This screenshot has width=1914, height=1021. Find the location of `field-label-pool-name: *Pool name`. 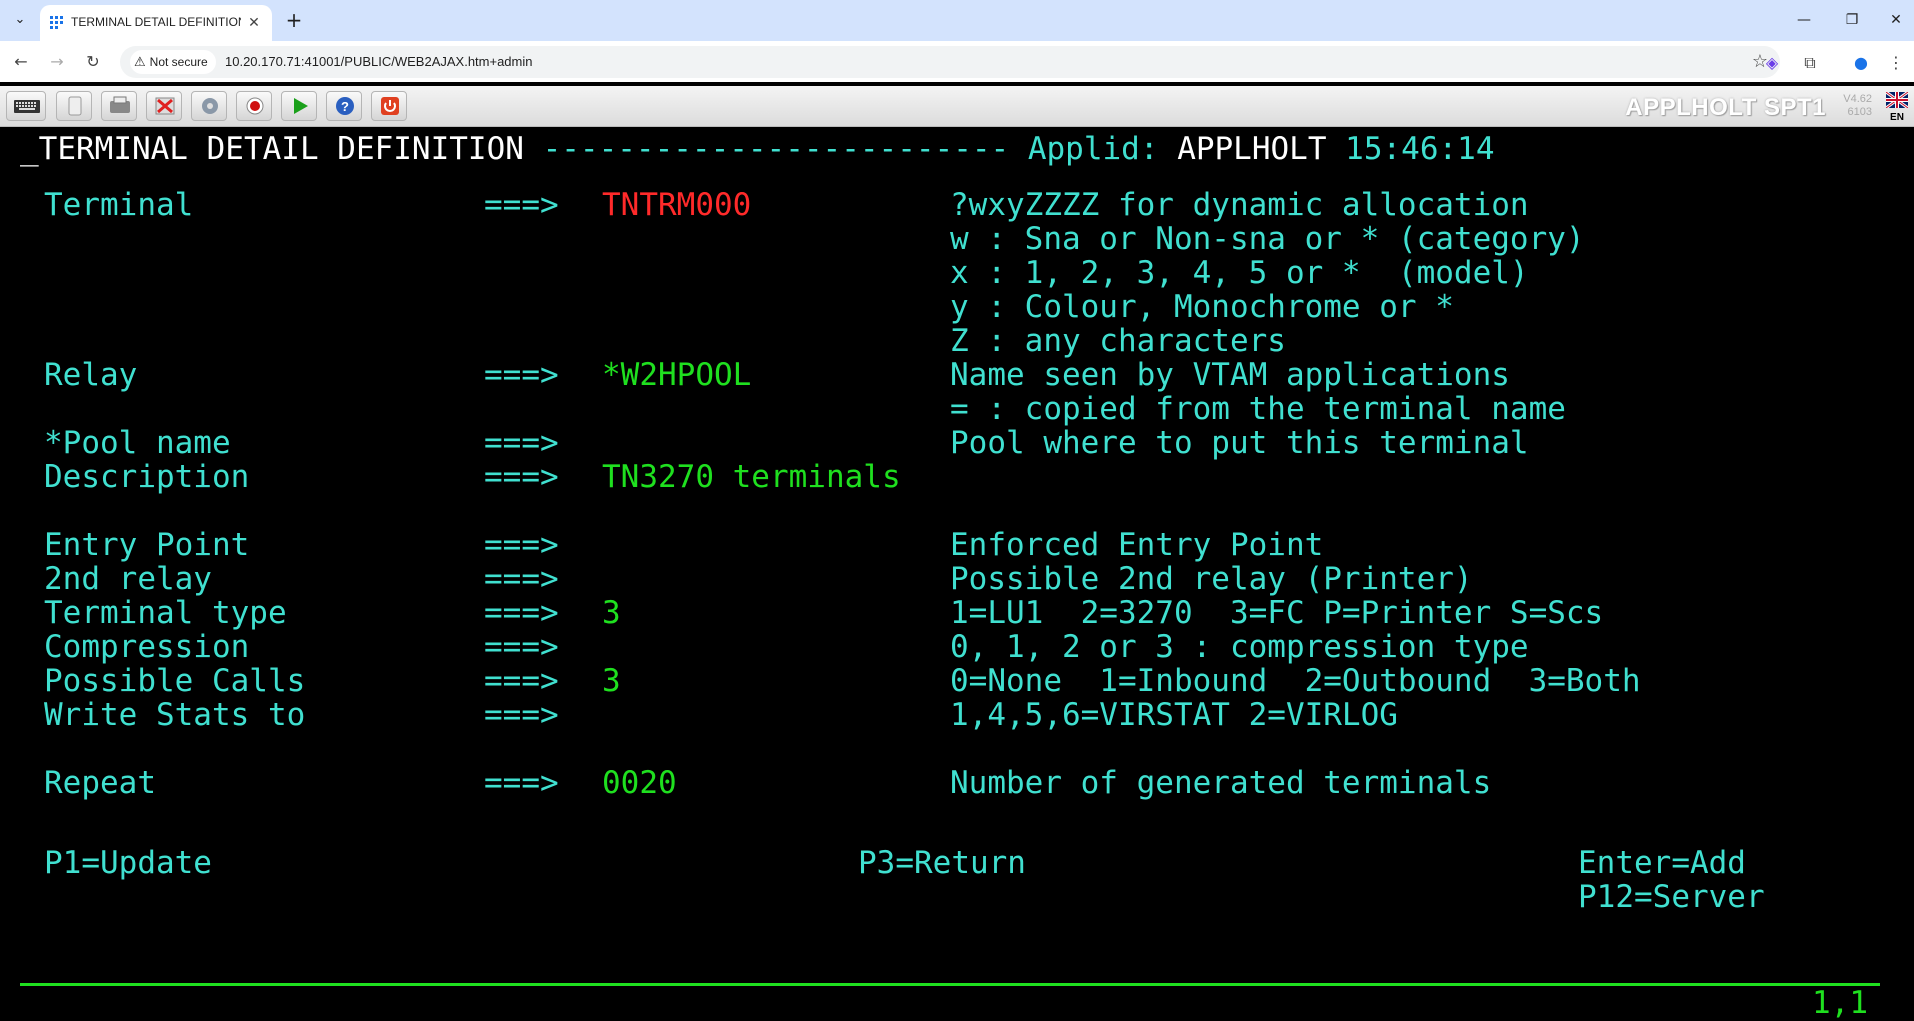

field-label-pool-name: *Pool name is located at coordinates (137, 443).